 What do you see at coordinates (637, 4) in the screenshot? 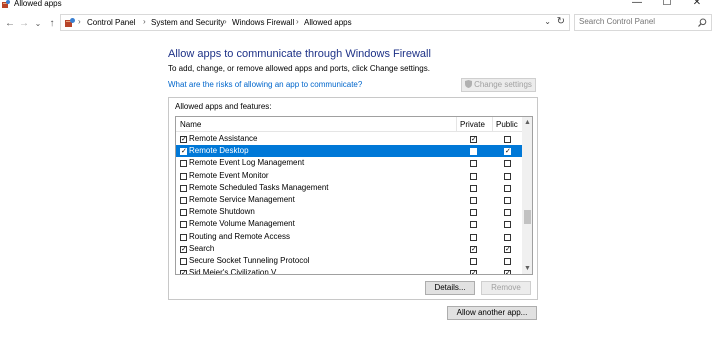
I see `minimize-button: —` at bounding box center [637, 4].